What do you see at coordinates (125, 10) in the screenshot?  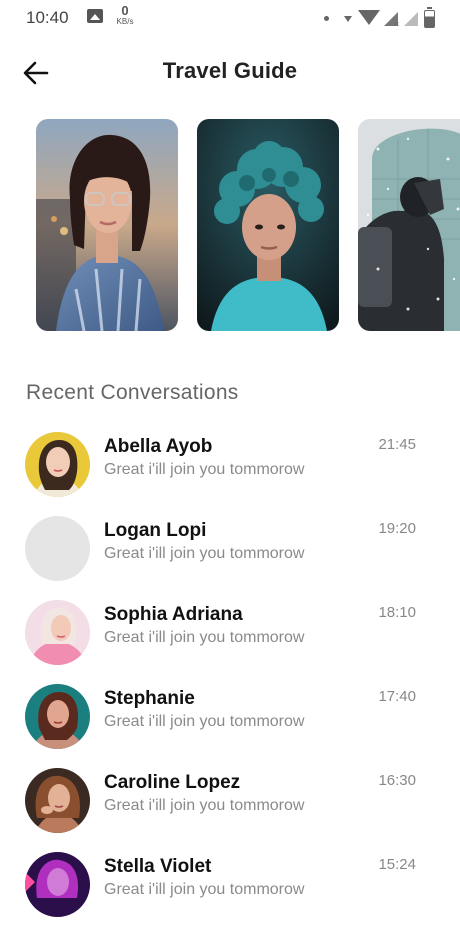 I see `network-speed-value: 0` at bounding box center [125, 10].